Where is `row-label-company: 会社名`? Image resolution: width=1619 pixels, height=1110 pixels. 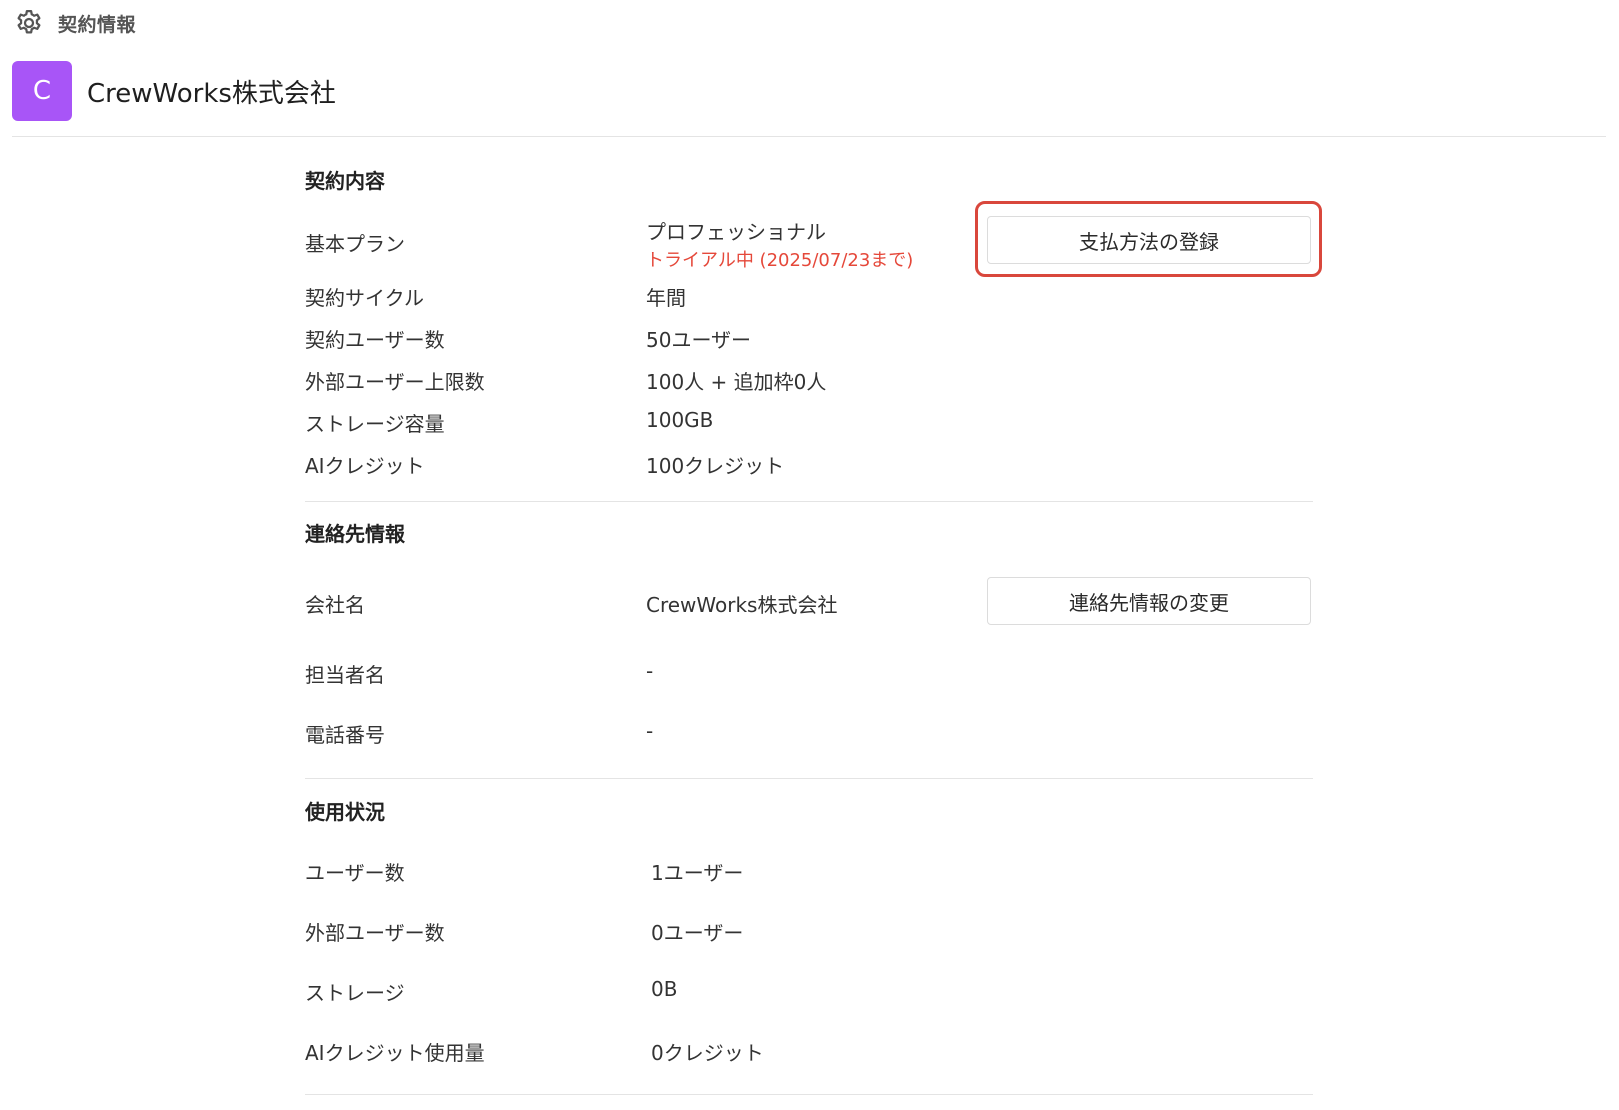 row-label-company: 会社名 is located at coordinates (335, 605).